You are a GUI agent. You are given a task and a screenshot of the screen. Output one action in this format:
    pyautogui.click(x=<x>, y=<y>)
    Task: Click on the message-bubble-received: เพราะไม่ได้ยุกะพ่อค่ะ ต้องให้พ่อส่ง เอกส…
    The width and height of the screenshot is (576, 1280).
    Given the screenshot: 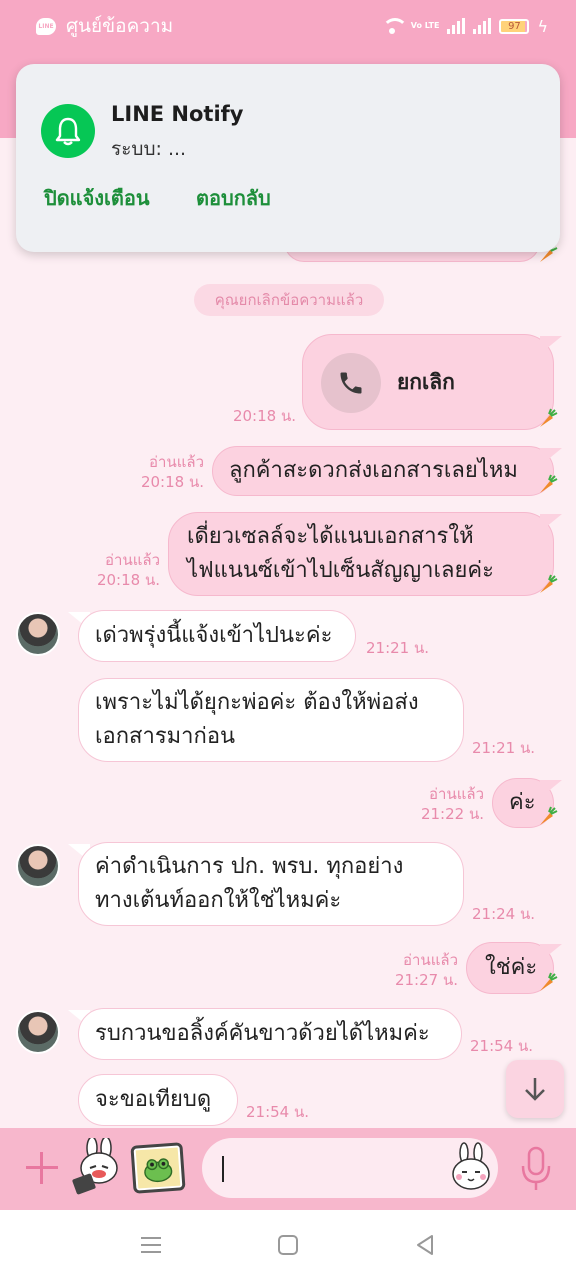 What is the action you would take?
    pyautogui.click(x=271, y=720)
    